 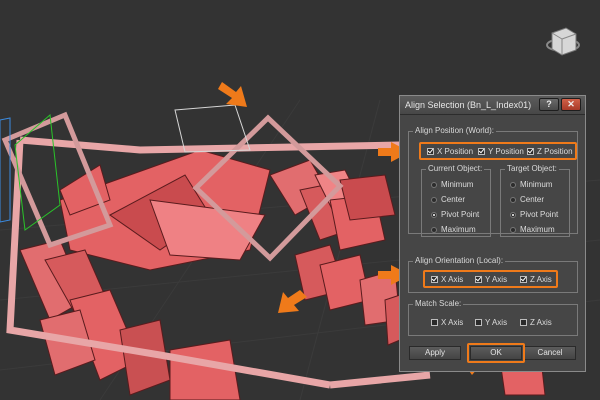 I want to click on scale-x-checkbox: X Axis, so click(x=447, y=322).